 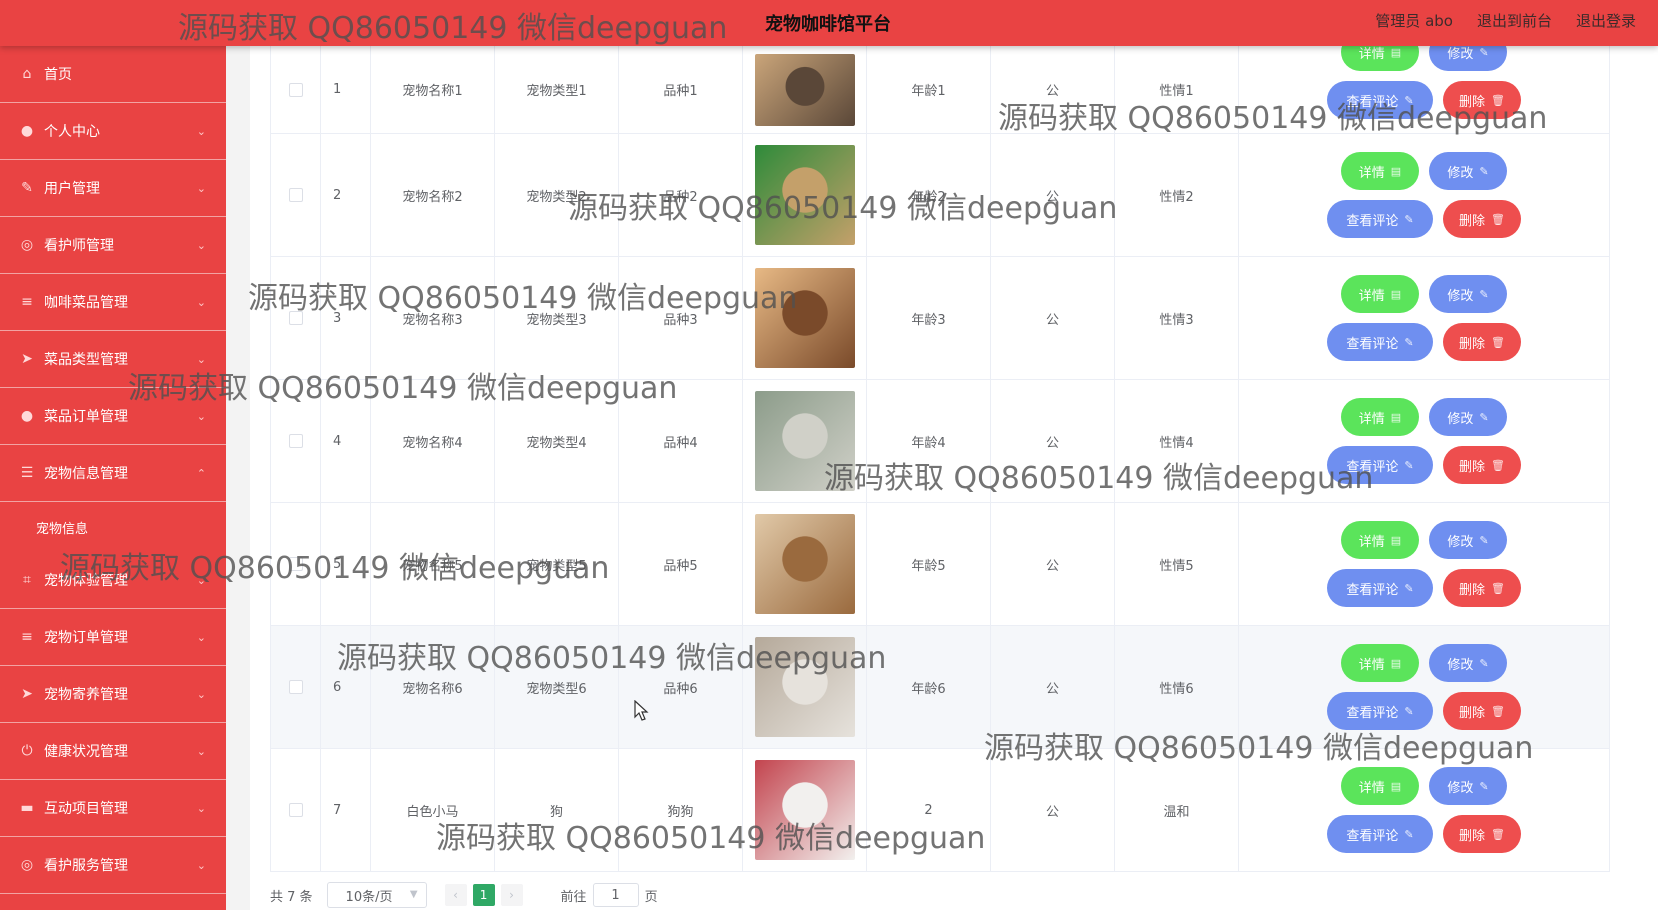 I want to click on sidebar-item: ⌂ 首页, so click(x=113, y=74).